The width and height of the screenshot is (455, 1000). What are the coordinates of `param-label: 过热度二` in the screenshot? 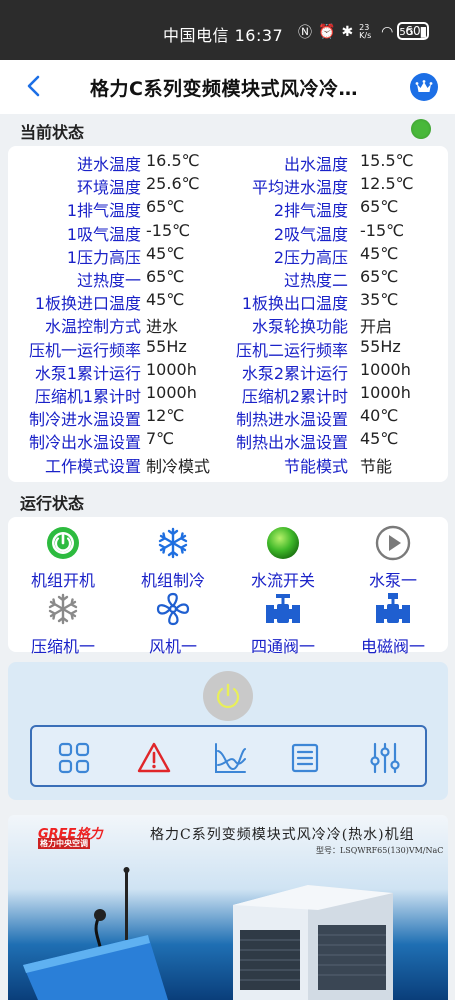 It's located at (315, 280).